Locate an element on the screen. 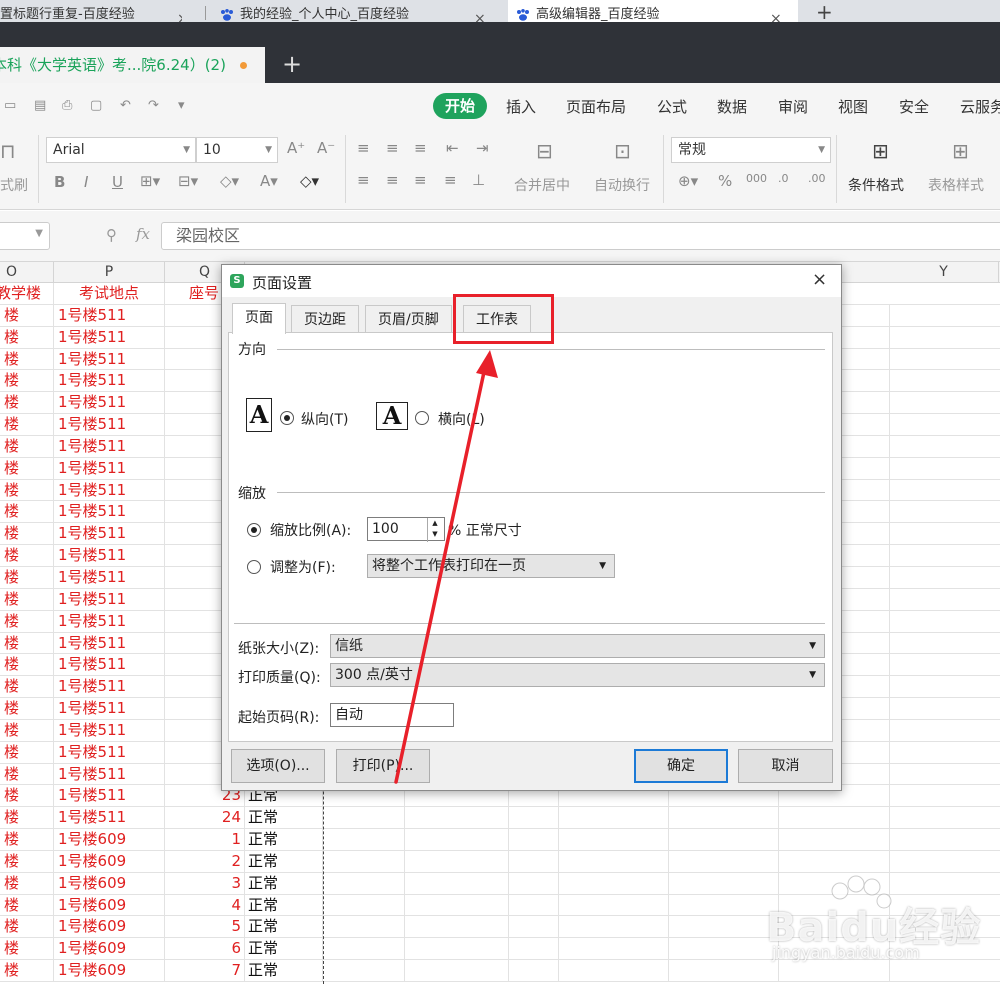  menu-review: 审阅 is located at coordinates (793, 106).